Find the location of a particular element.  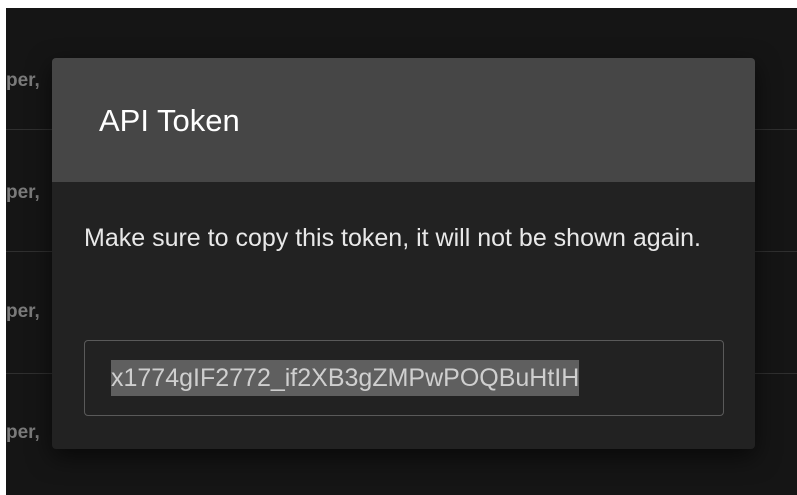

api-token-field: x1774gIF2772_if2XB3gZMPwPOQBuHtIH is located at coordinates (404, 378).